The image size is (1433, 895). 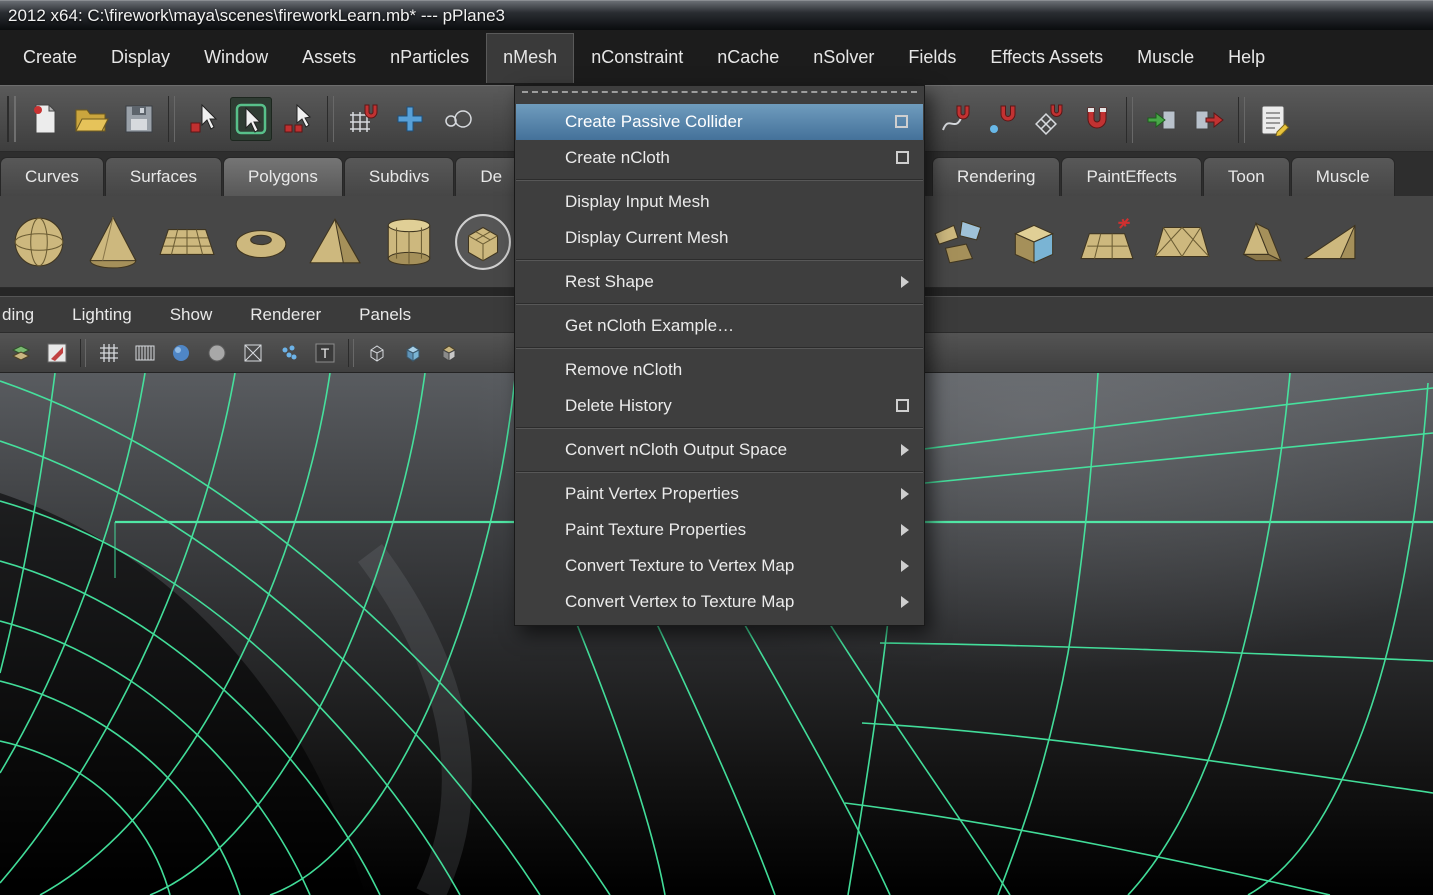 I want to click on toolbar-grip, so click(x=11, y=118).